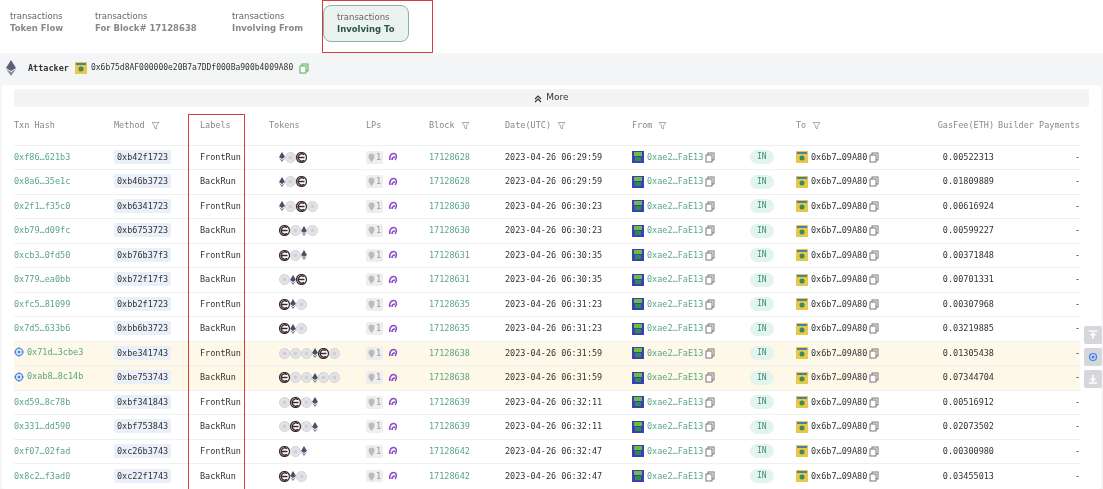 The image size is (1103, 489). I want to click on tab: transactions Token Flow, so click(52, 22).